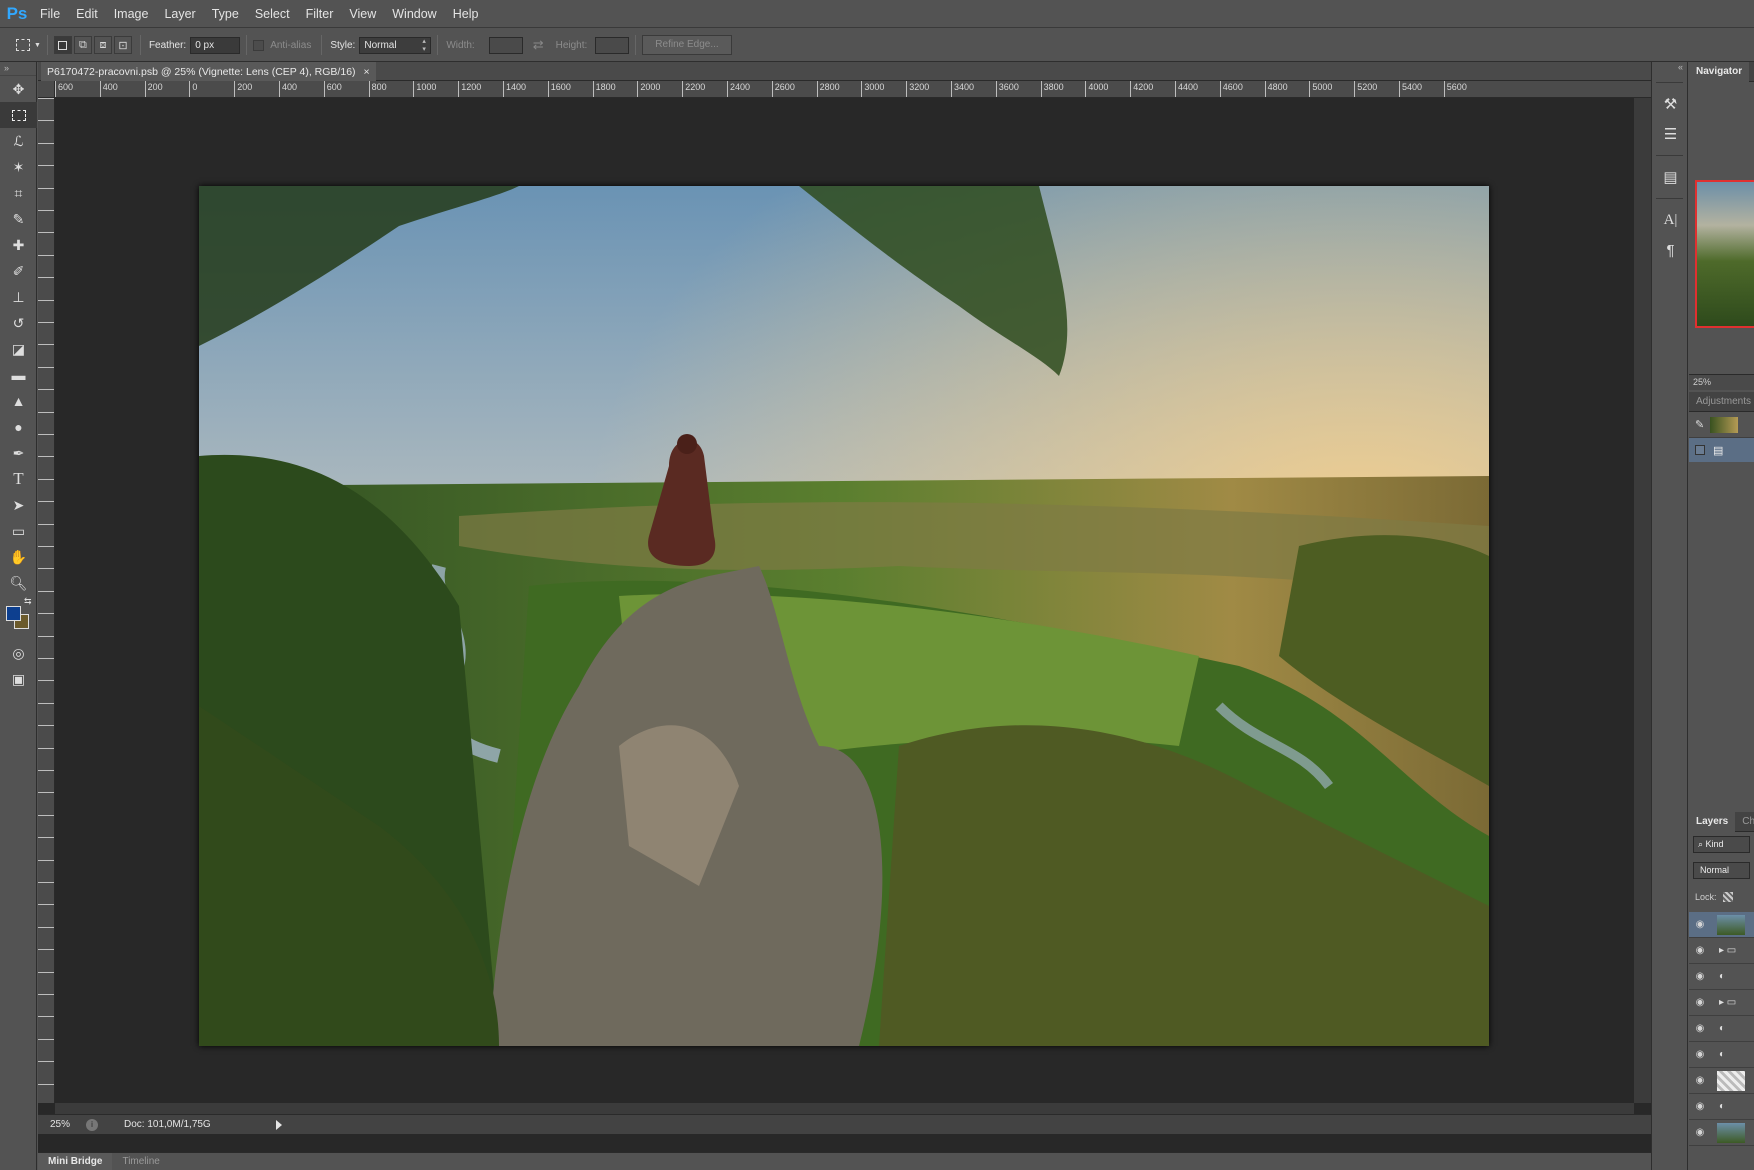 Image resolution: width=1754 pixels, height=1170 pixels. I want to click on menu-help: Help, so click(466, 14).